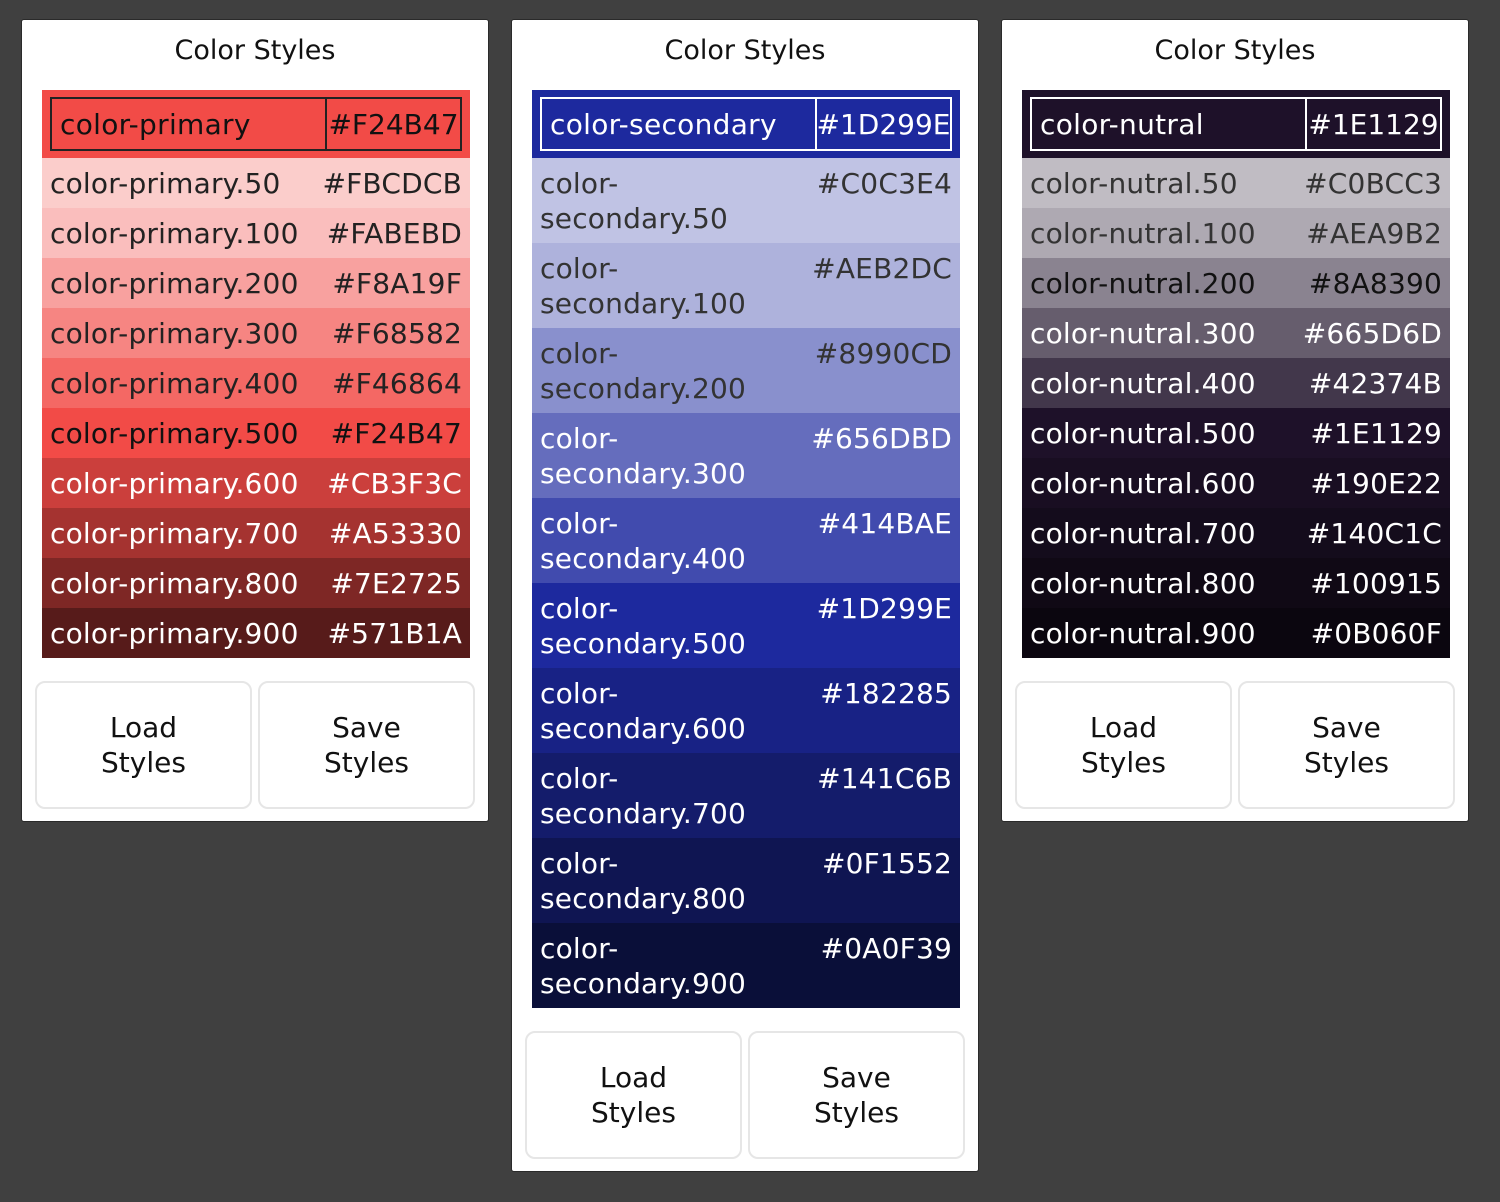 The height and width of the screenshot is (1202, 1500). Describe the element at coordinates (1374, 533) in the screenshot. I see `shade-hex: #140C1C` at that location.